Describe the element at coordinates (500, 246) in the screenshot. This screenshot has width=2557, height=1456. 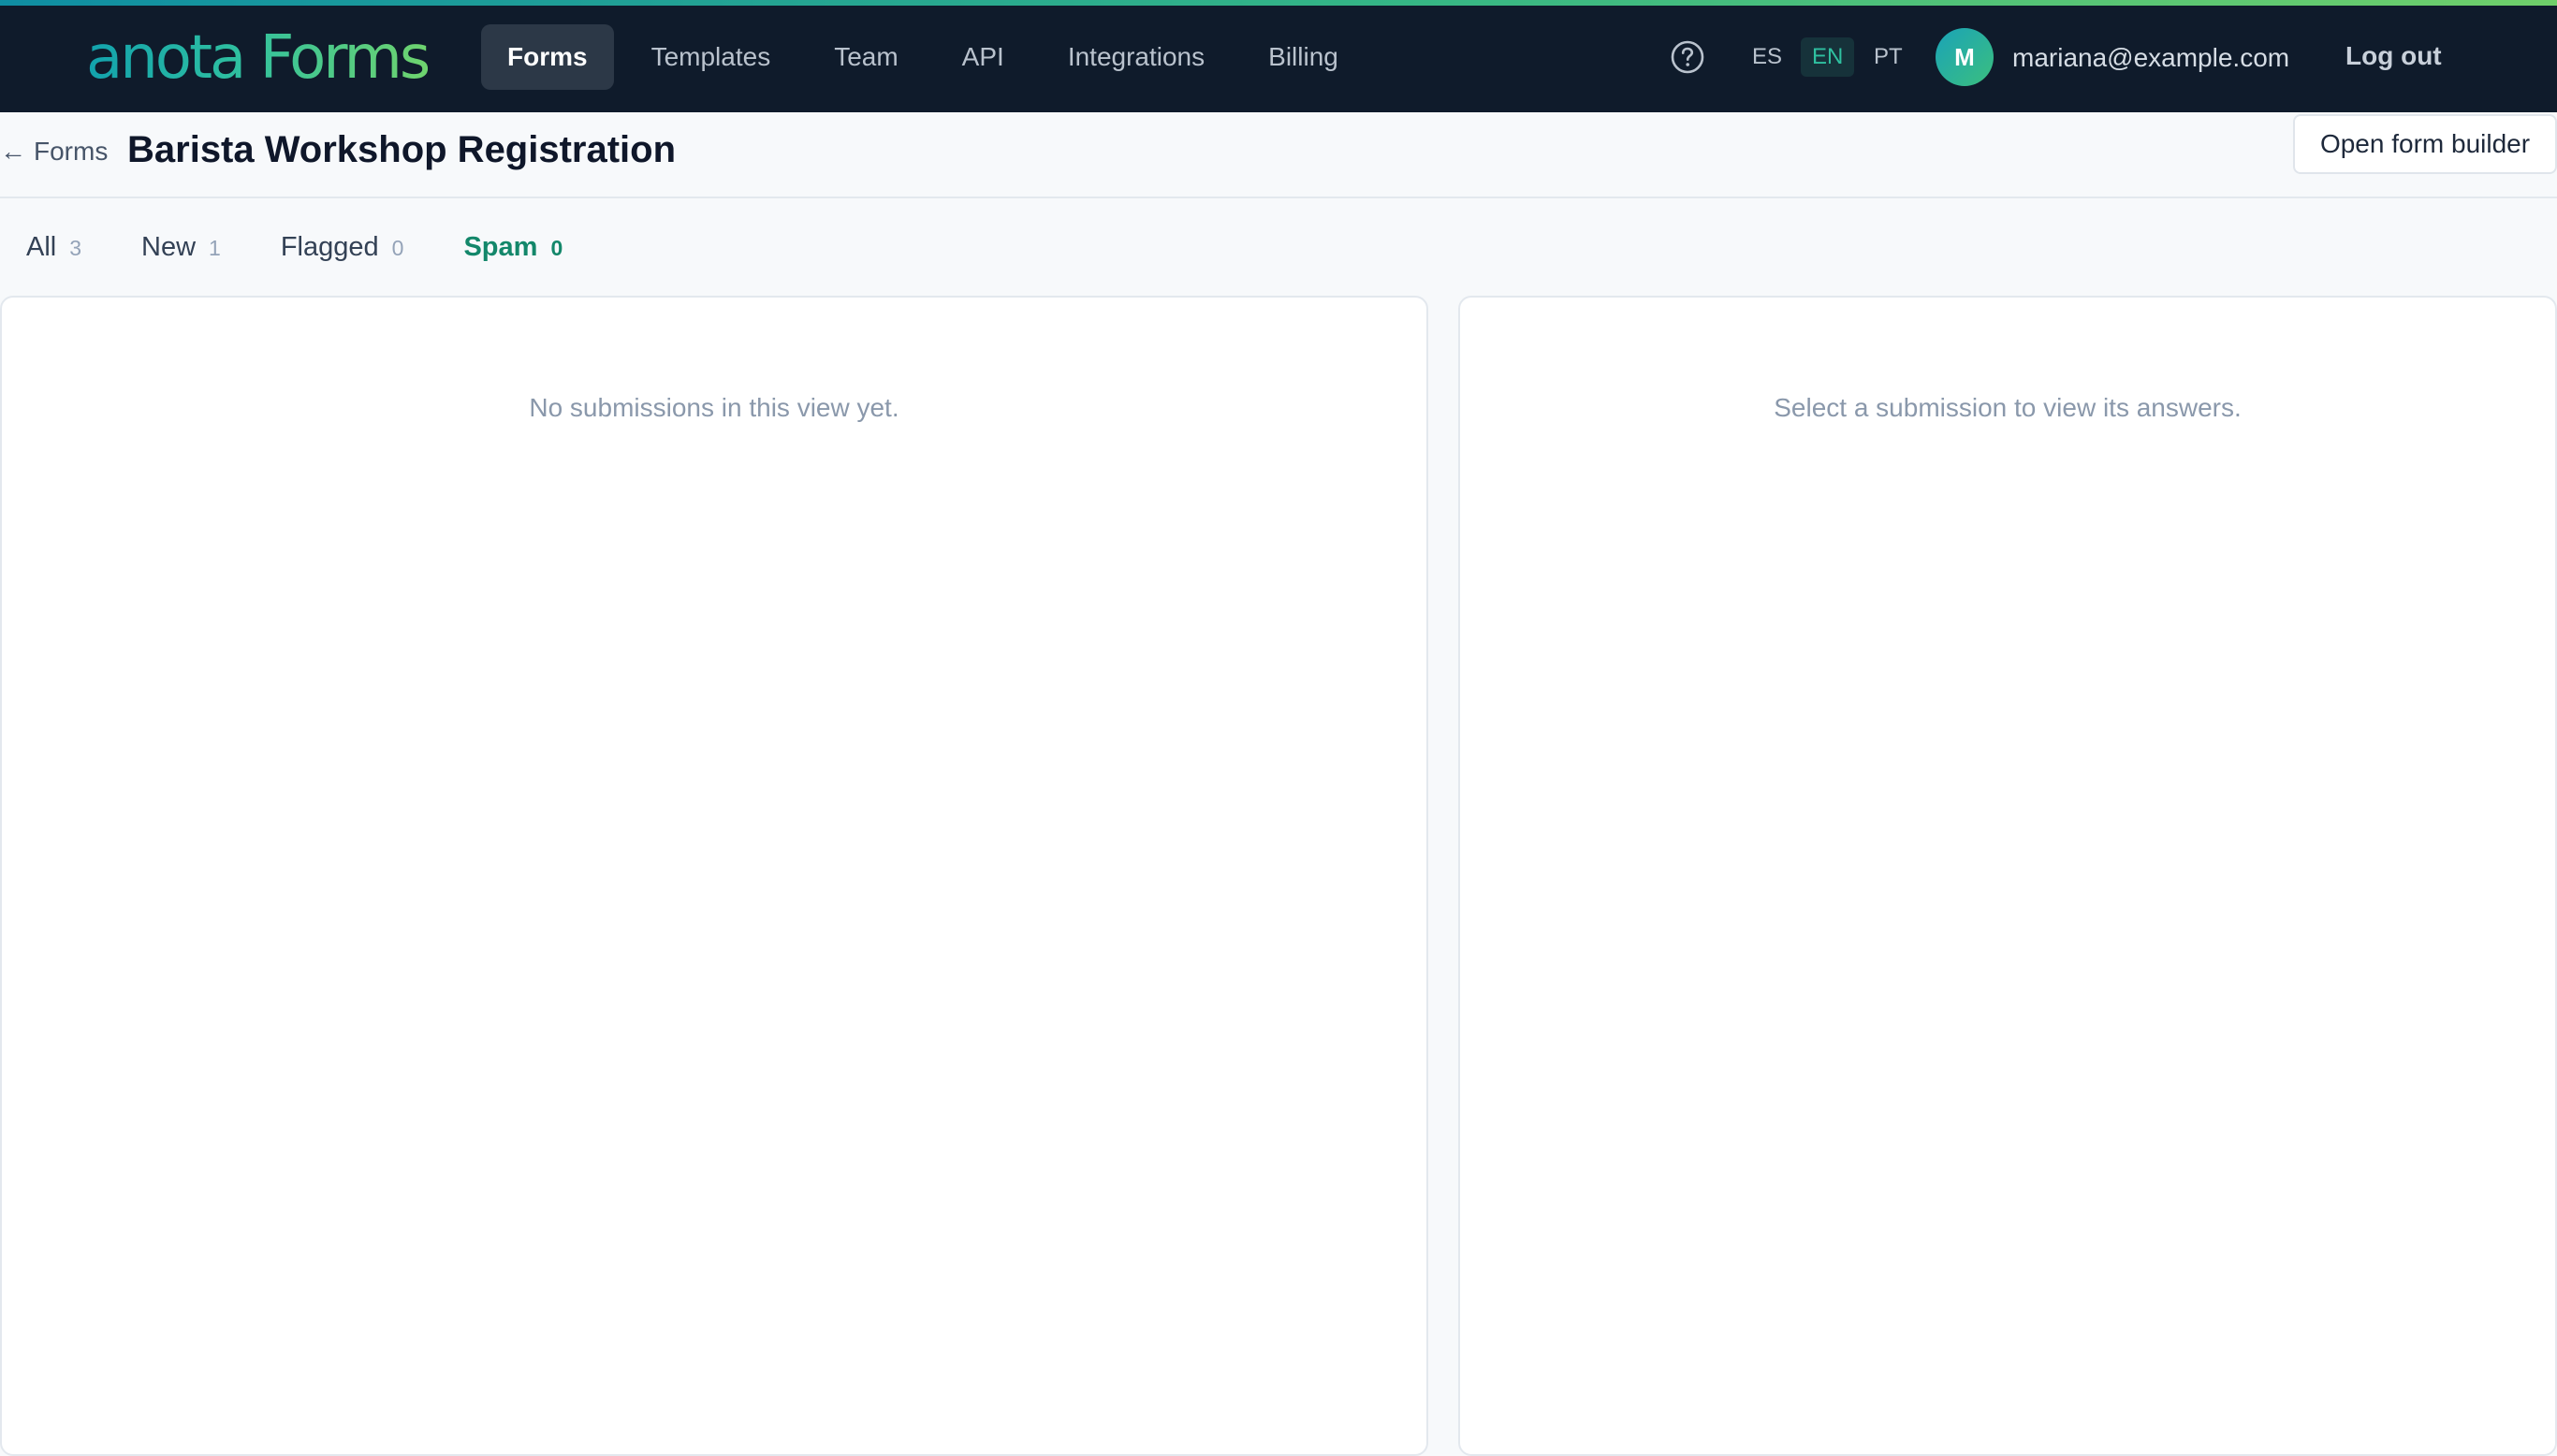
I see `tab-label: Spam` at that location.